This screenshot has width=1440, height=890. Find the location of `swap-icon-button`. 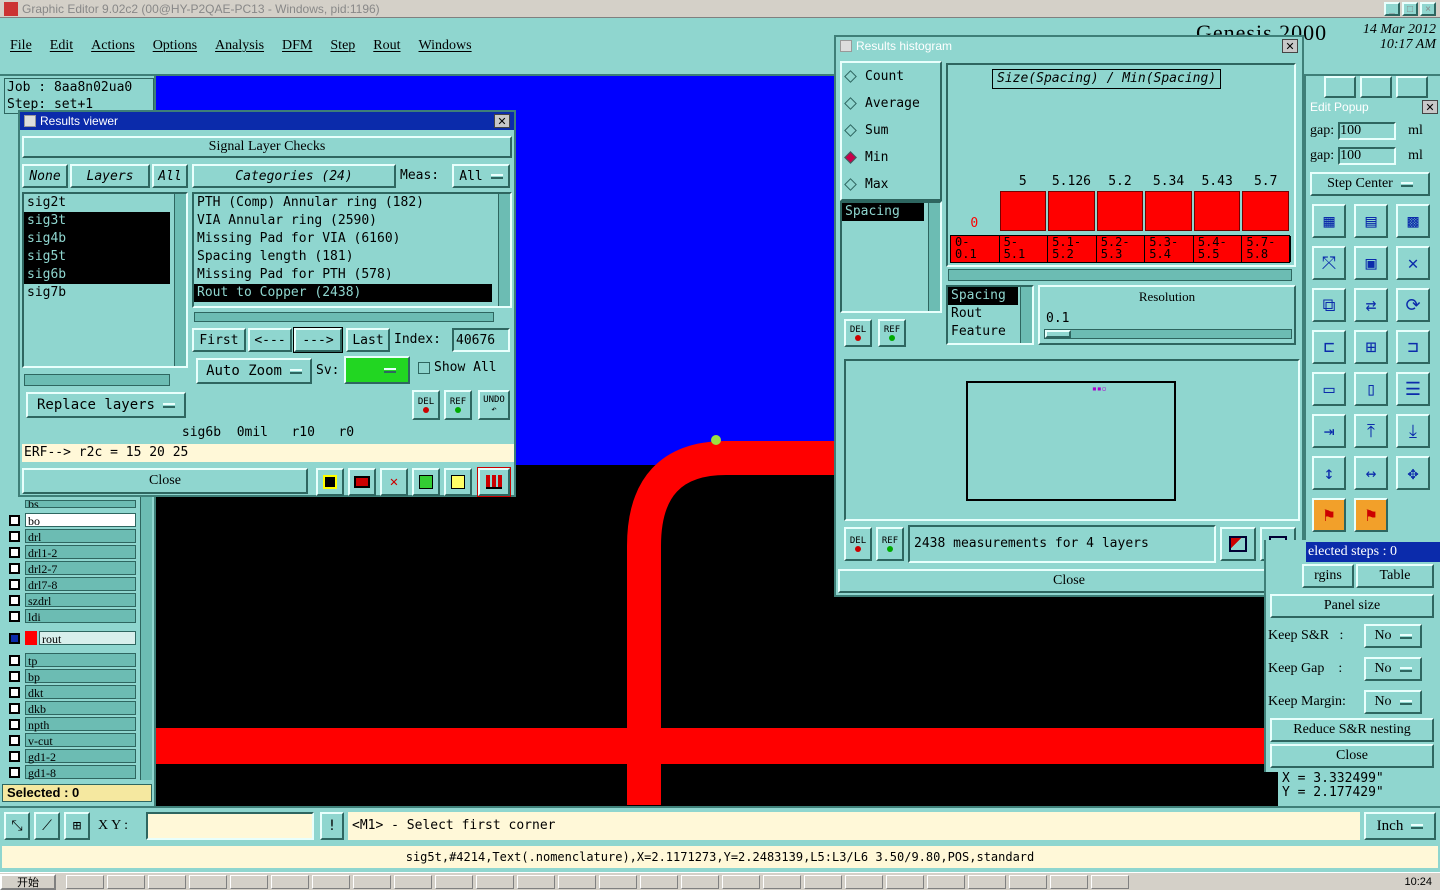

swap-icon-button is located at coordinates (426, 482).